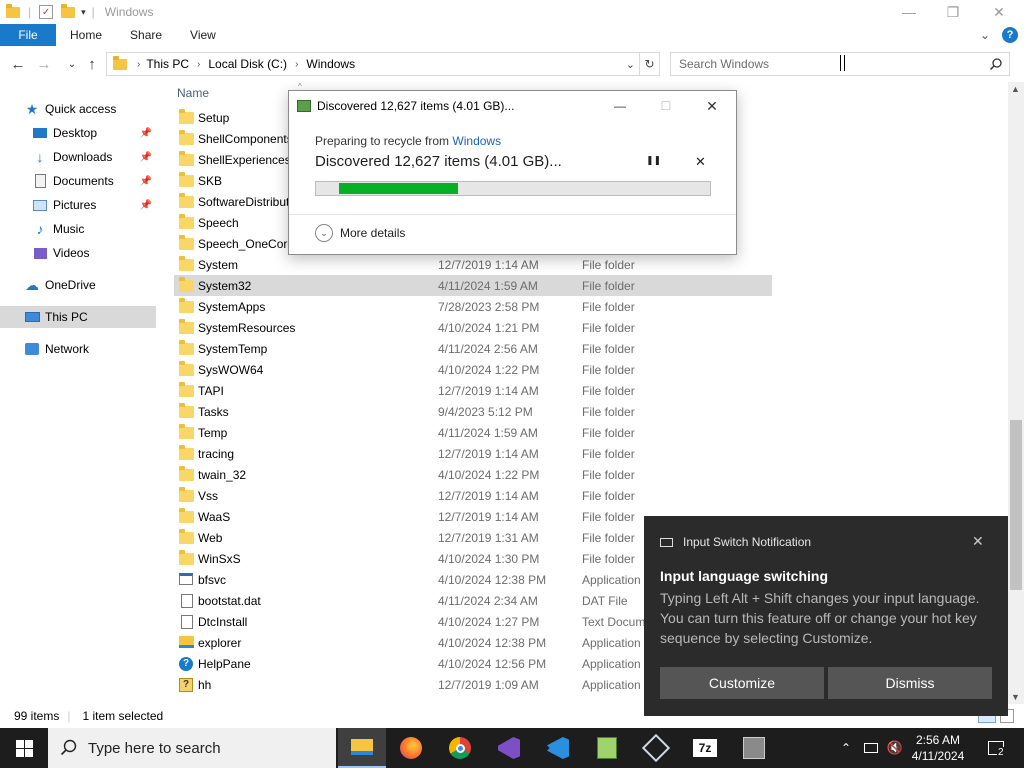  What do you see at coordinates (46, 12) in the screenshot?
I see `properties-icon: ✓` at bounding box center [46, 12].